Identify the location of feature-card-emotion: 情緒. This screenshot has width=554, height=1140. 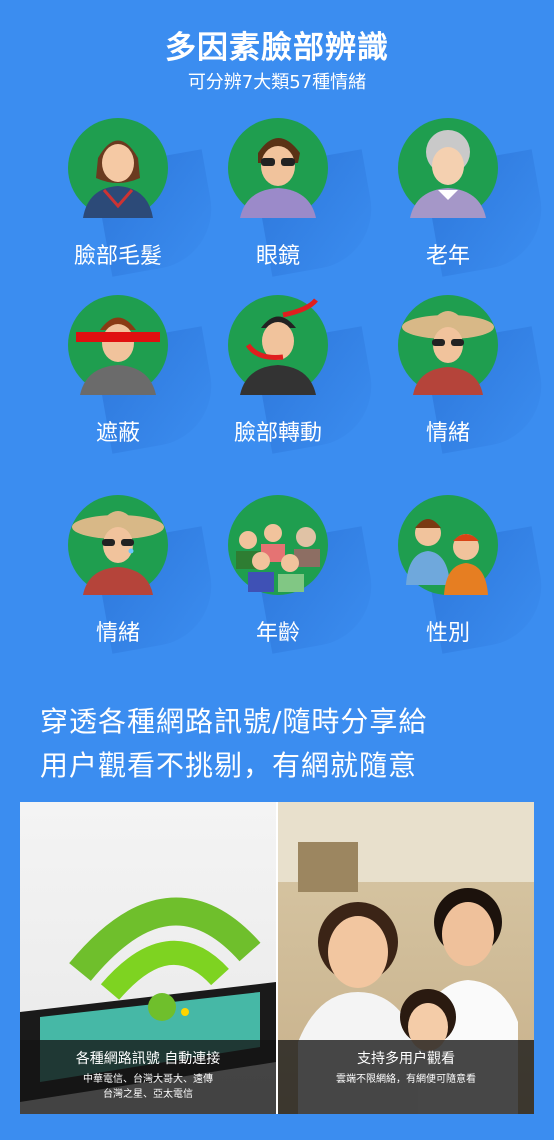
(455, 380).